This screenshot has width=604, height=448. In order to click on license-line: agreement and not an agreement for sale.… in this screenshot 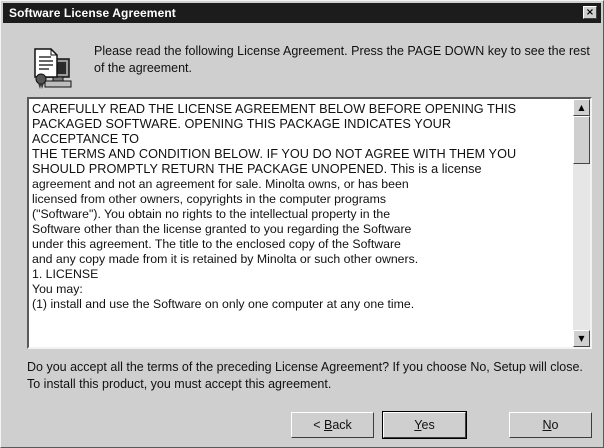, I will do `click(220, 184)`.